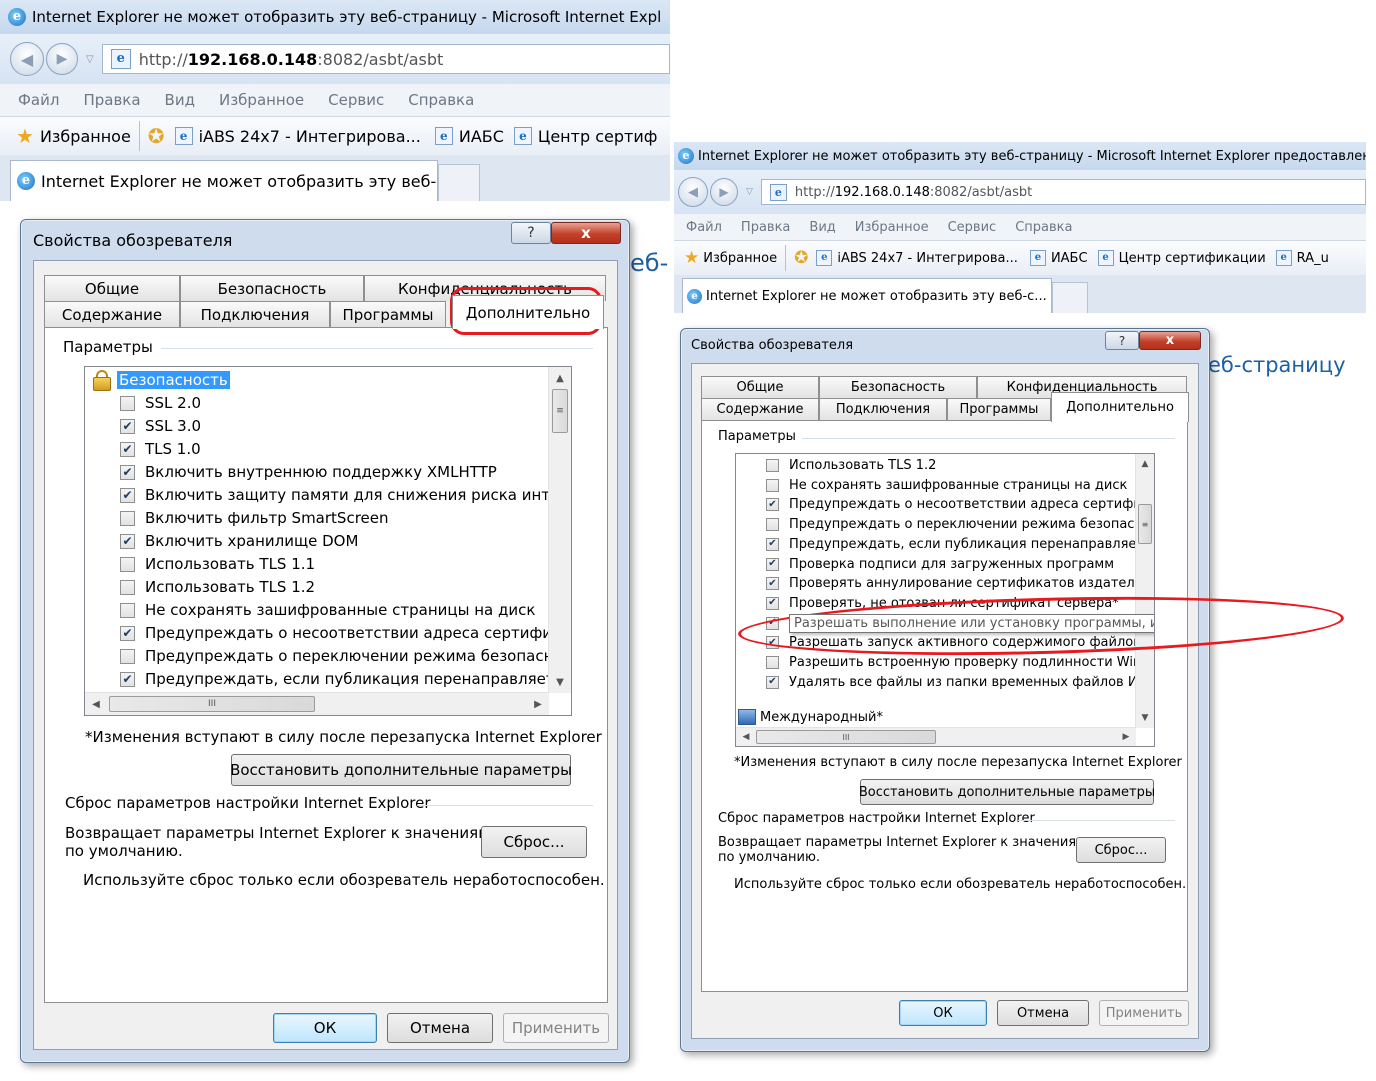  Describe the element at coordinates (212, 704) in the screenshot. I see `scroll-thumb: III` at that location.